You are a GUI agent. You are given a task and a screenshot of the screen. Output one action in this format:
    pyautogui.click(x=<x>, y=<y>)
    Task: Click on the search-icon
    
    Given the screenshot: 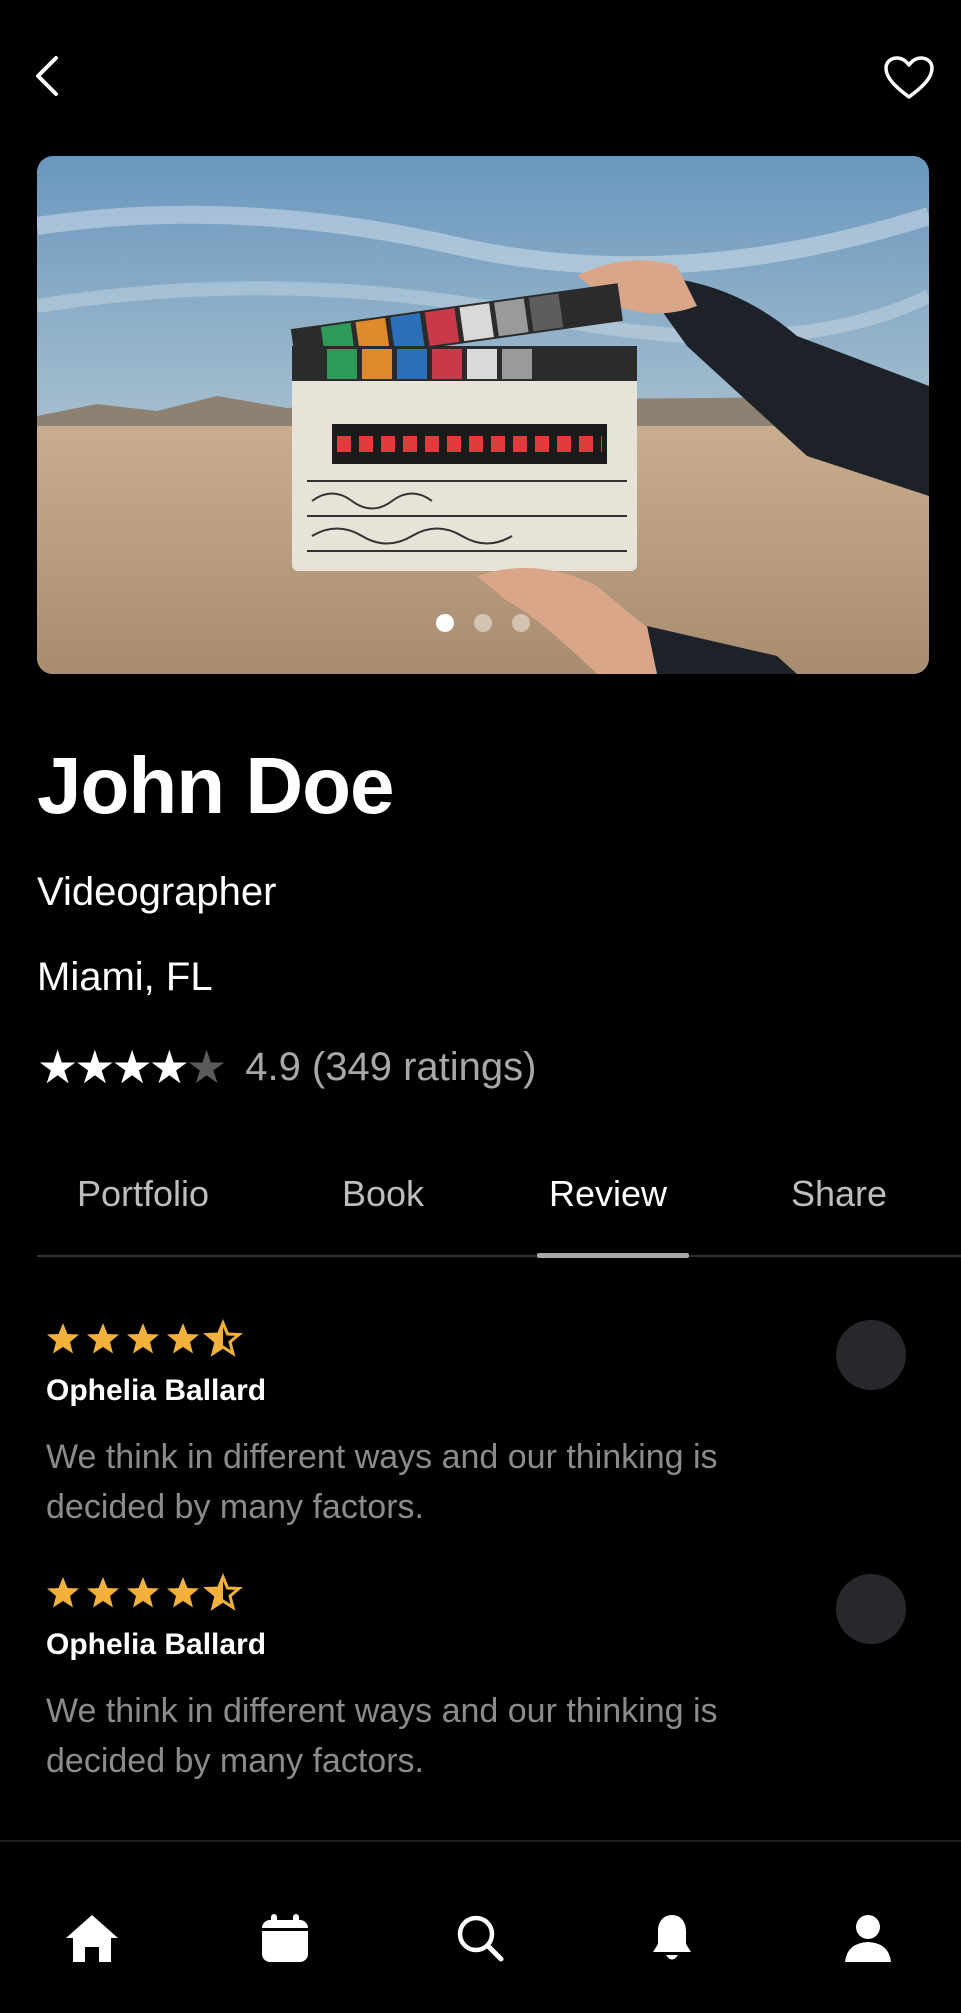 What is the action you would take?
    pyautogui.click(x=480, y=1938)
    